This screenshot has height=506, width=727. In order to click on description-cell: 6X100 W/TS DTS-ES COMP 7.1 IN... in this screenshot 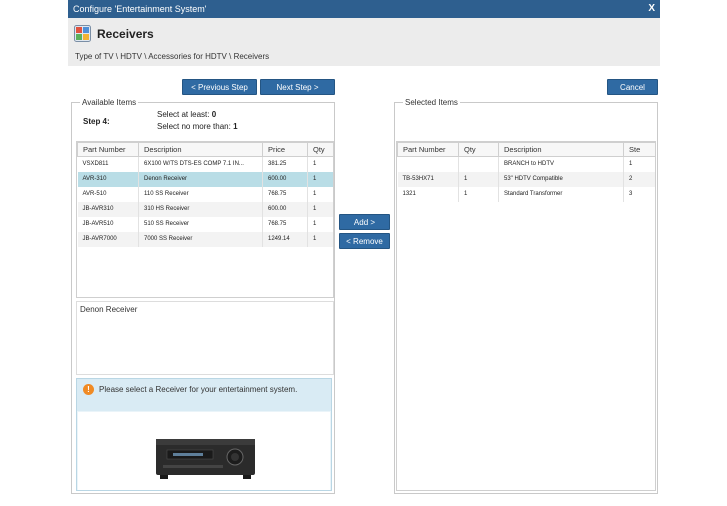, I will do `click(200, 164)`.